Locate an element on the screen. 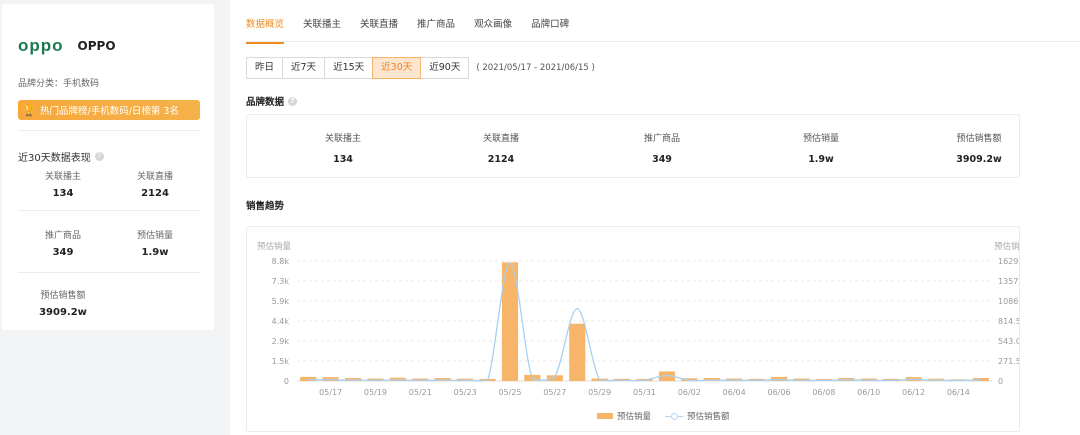 Image resolution: width=1080 pixels, height=435 pixels. tab-bar: 数据概览 关联播主 关联直播 推广商品 观众画像 品牌口碑 is located at coordinates (417, 30).